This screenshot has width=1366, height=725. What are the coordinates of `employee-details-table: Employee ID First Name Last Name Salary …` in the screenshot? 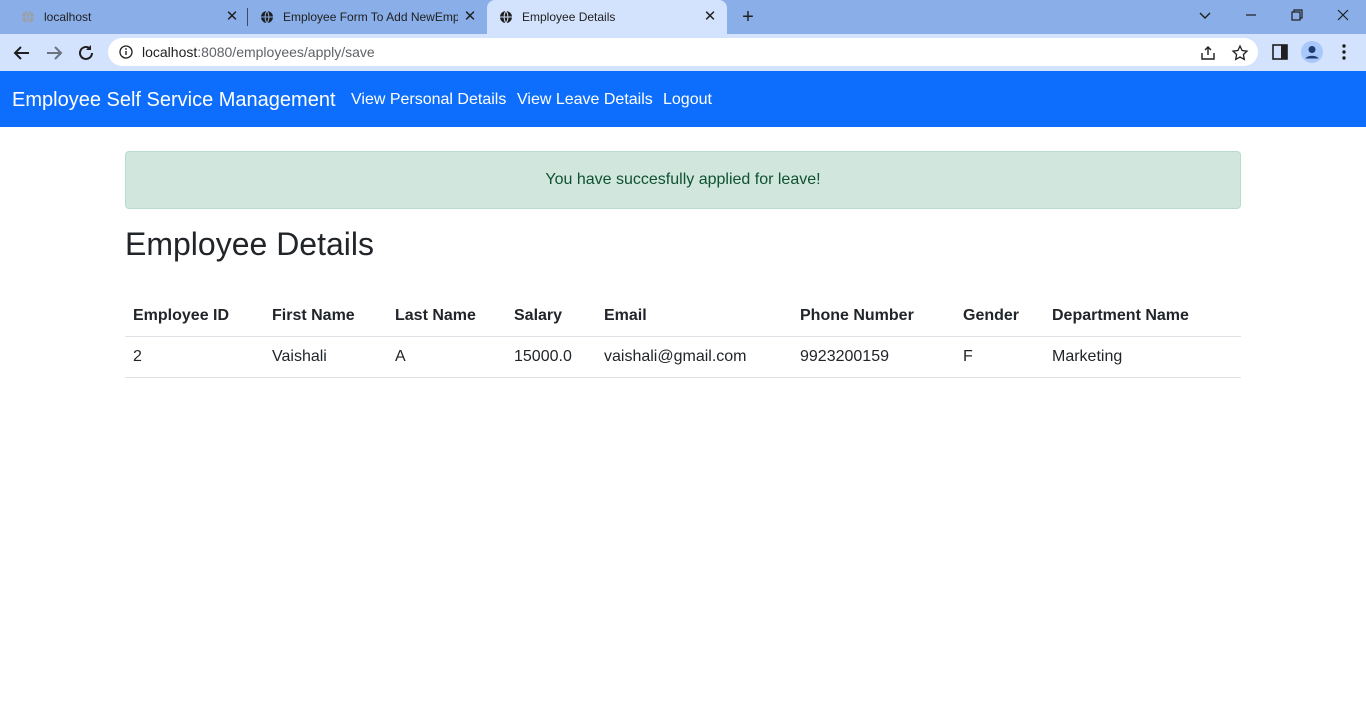 It's located at (683, 337).